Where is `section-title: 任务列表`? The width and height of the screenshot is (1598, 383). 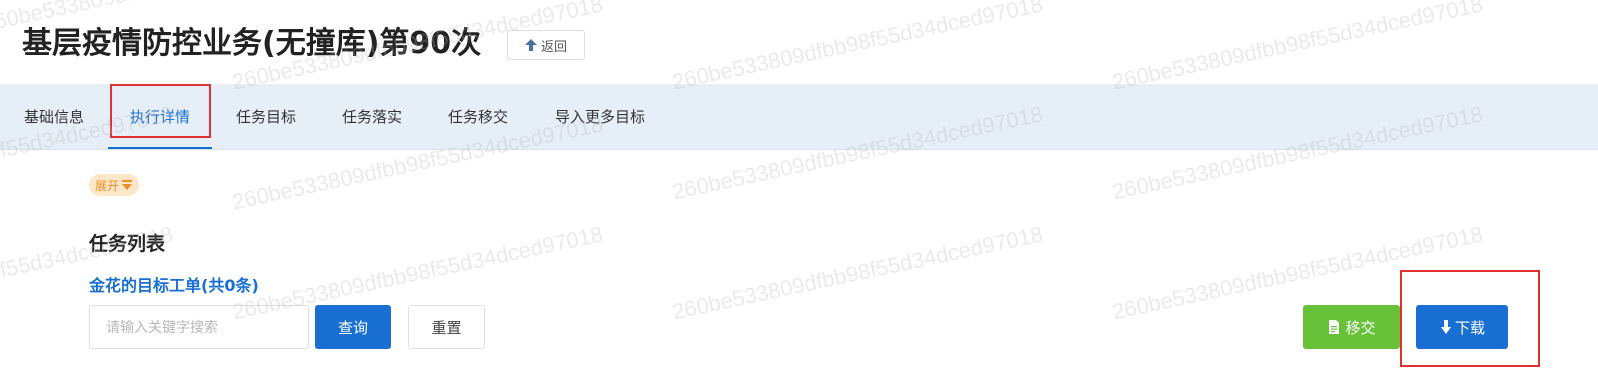 section-title: 任务列表 is located at coordinates (127, 244).